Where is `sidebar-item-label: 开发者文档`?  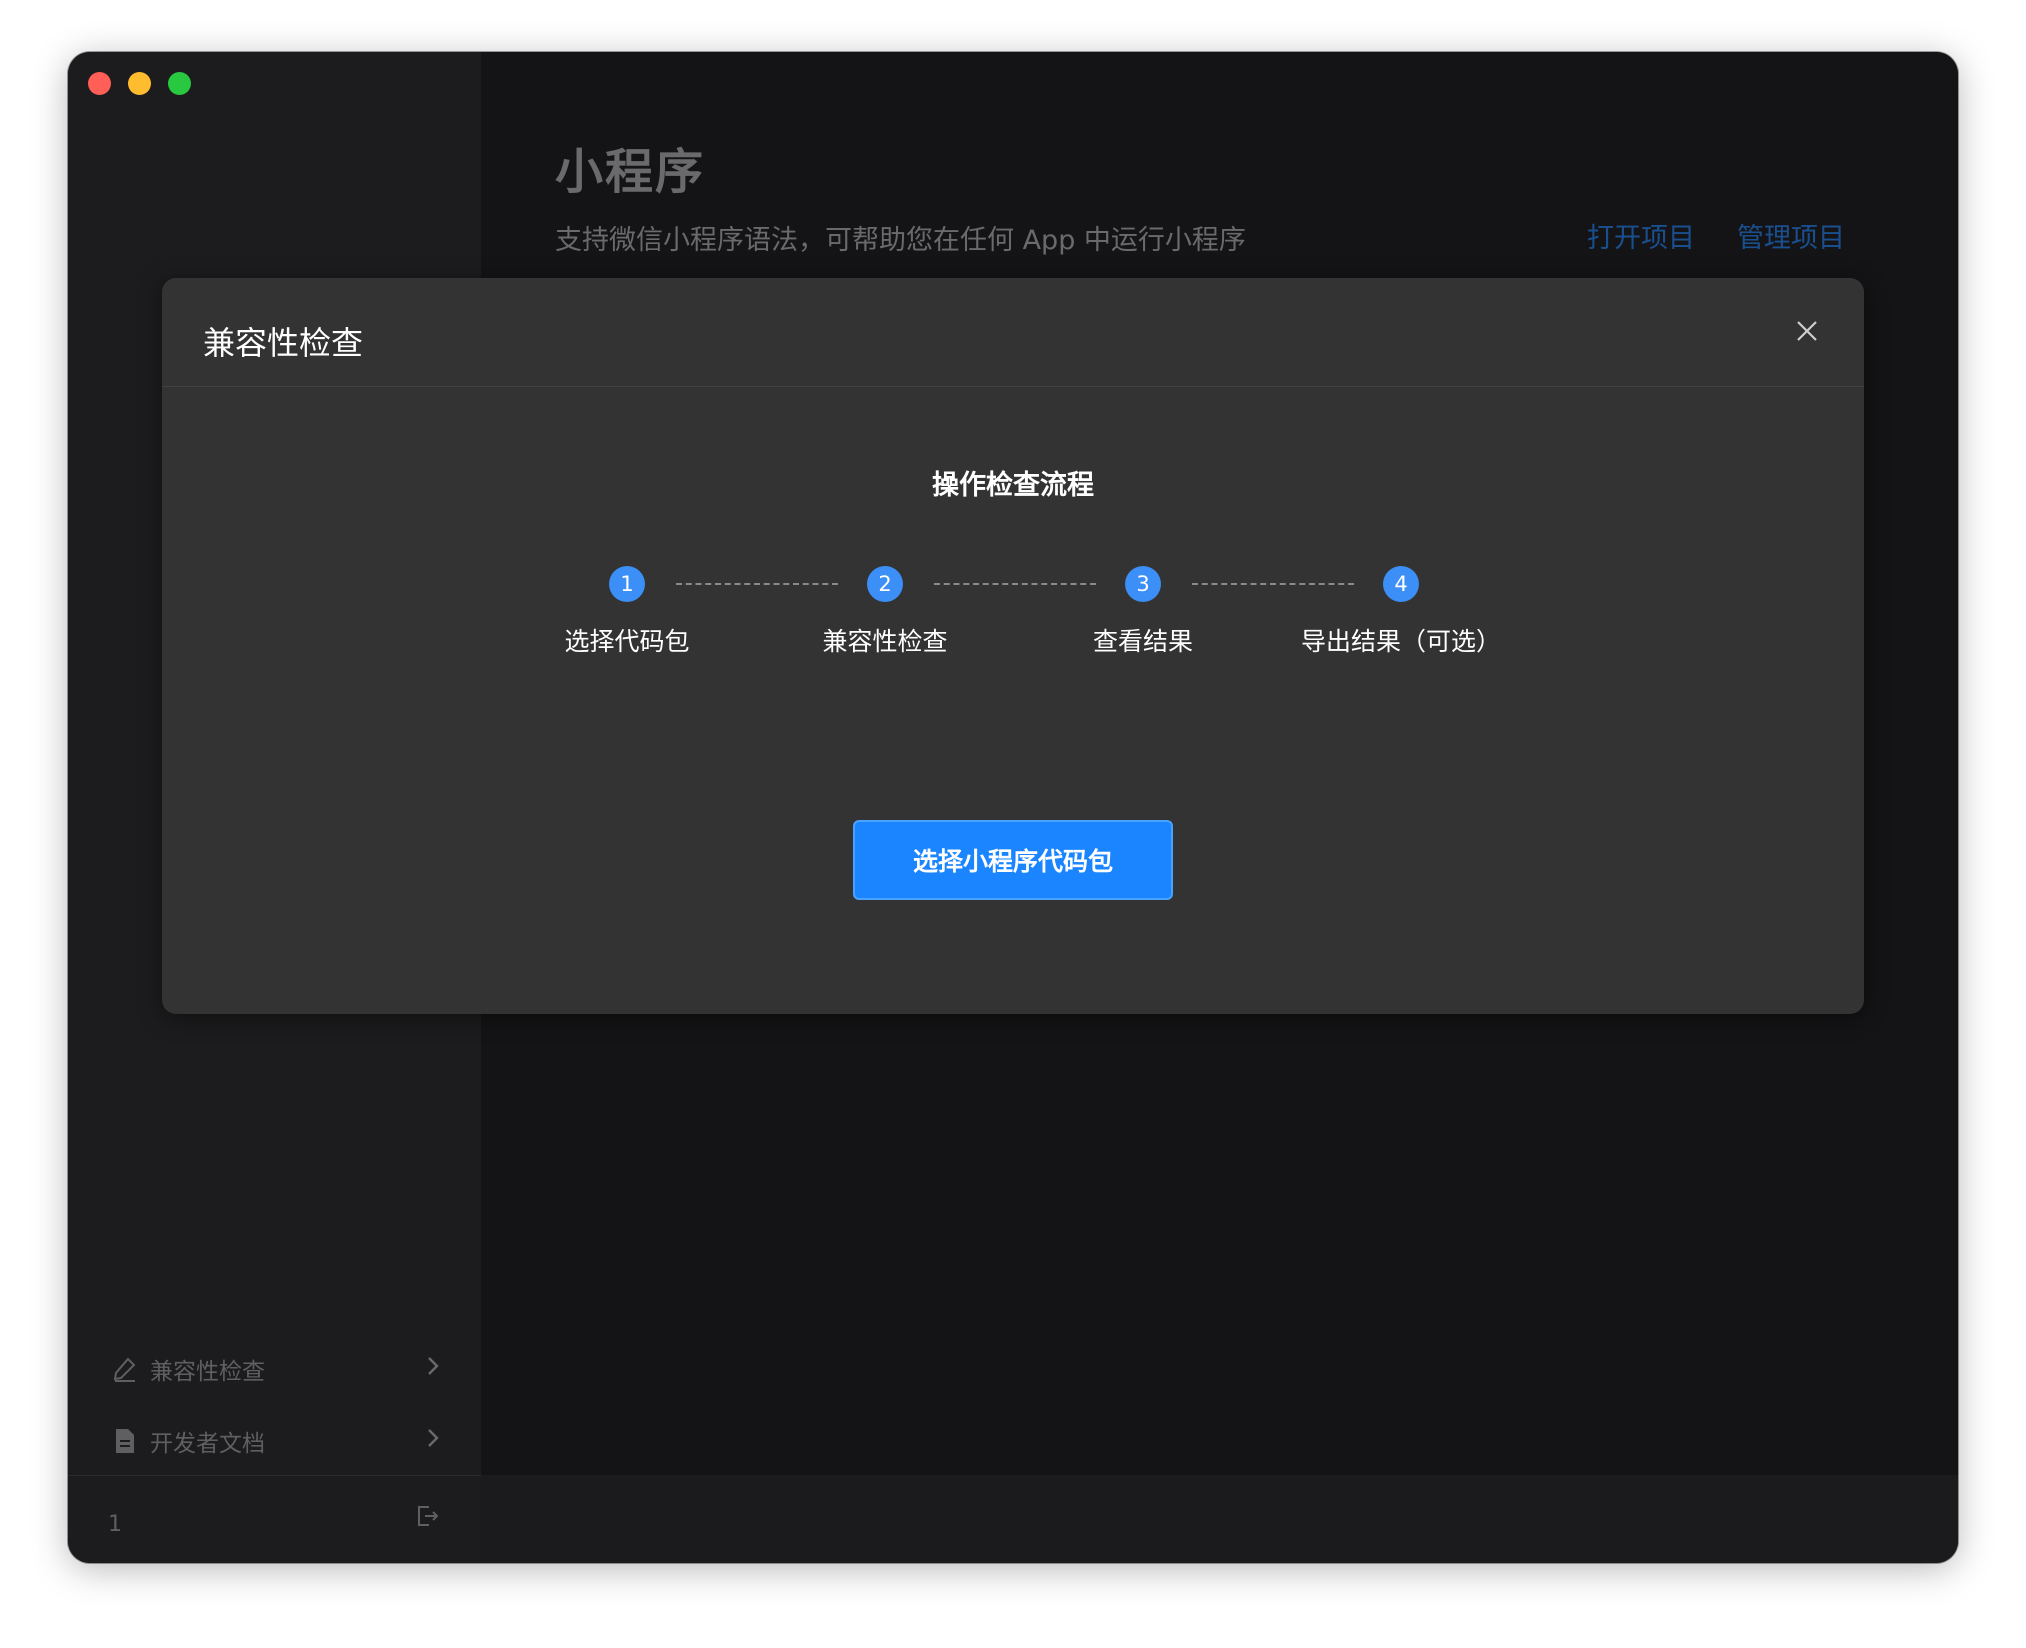
sidebar-item-label: 开发者文档 is located at coordinates (207, 1444).